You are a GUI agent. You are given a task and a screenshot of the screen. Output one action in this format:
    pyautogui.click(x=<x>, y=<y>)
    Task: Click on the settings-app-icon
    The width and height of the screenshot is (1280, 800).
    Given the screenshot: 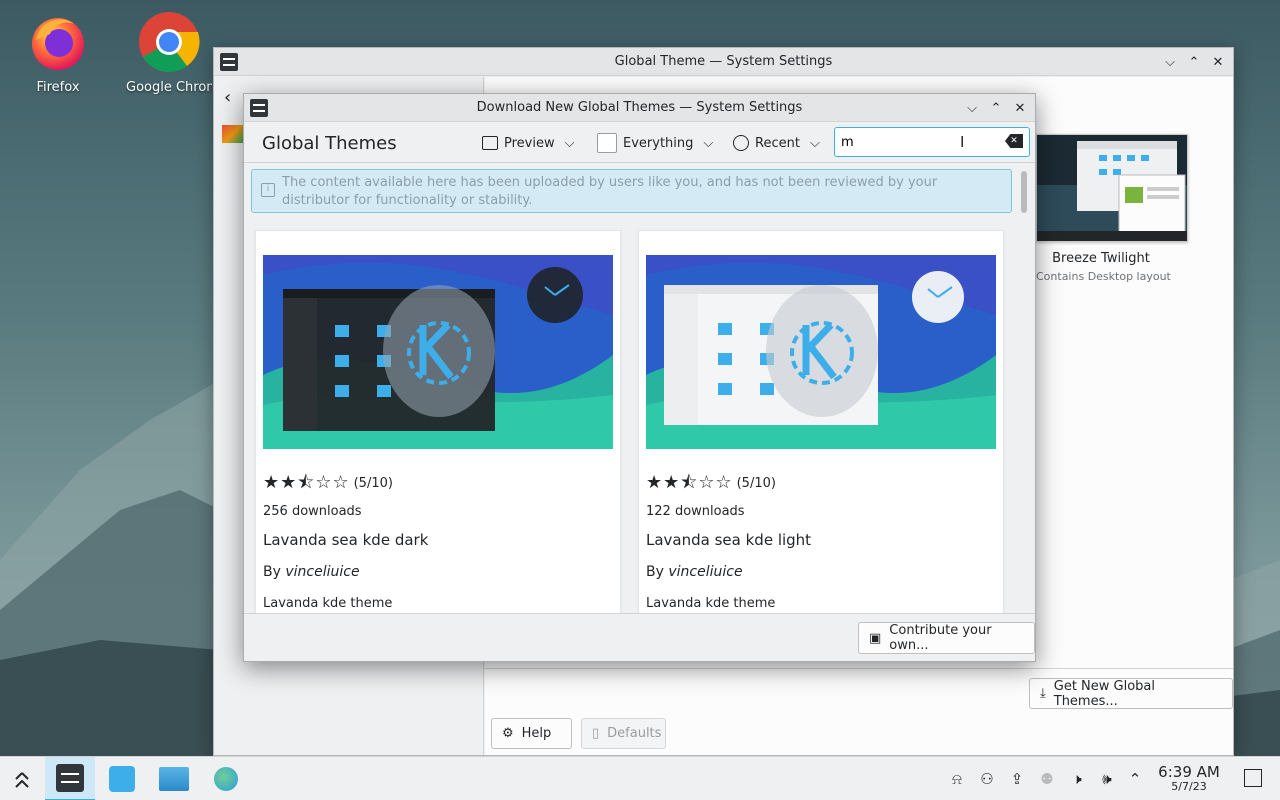 What is the action you would take?
    pyautogui.click(x=70, y=778)
    